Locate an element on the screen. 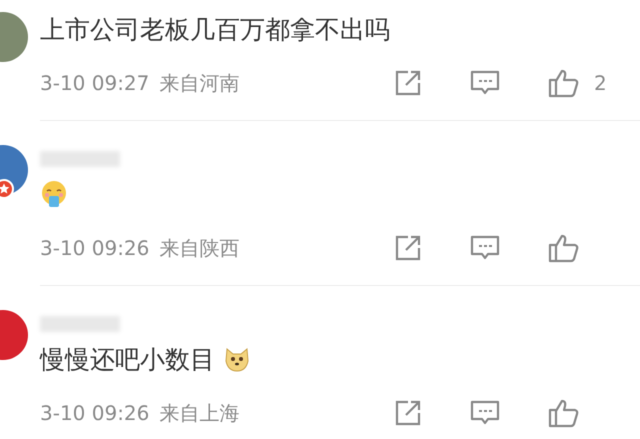 This screenshot has width=640, height=439. comment-text: 慢慢还吧小数目 is located at coordinates (127, 360).